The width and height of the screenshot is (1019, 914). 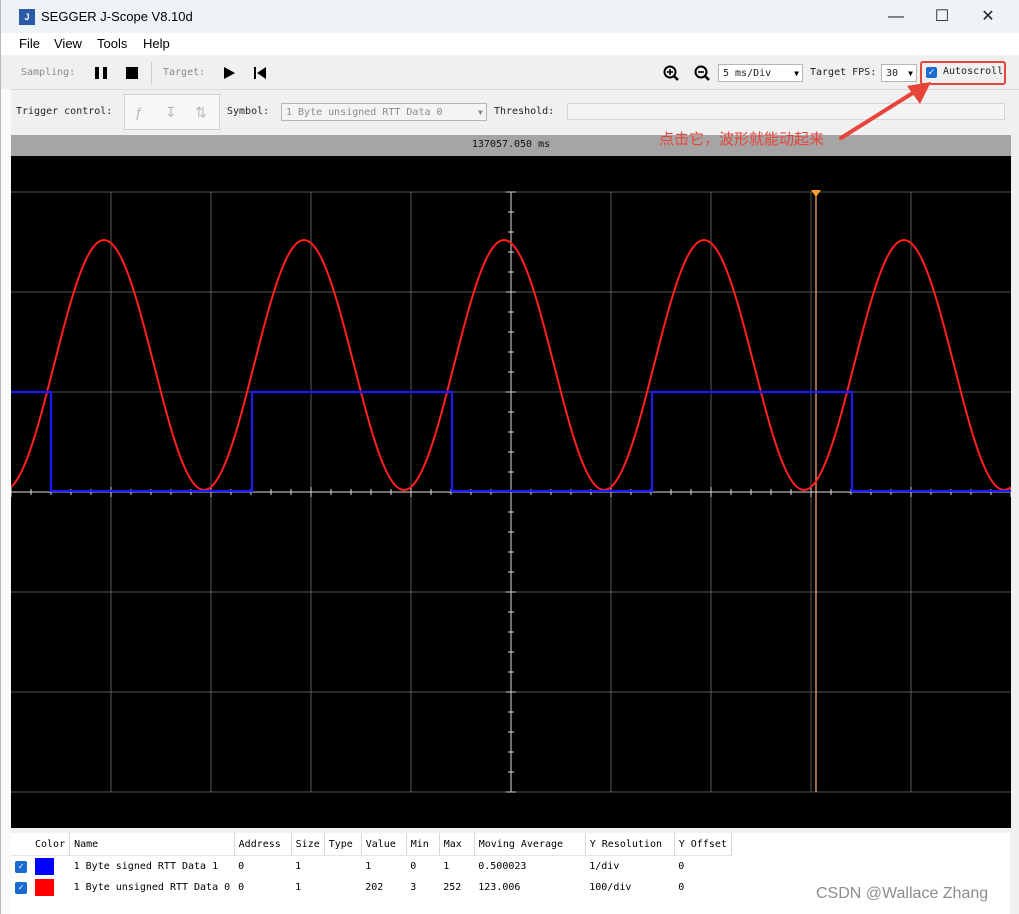 I want to click on fps-label: Target FPS:, so click(x=843, y=72).